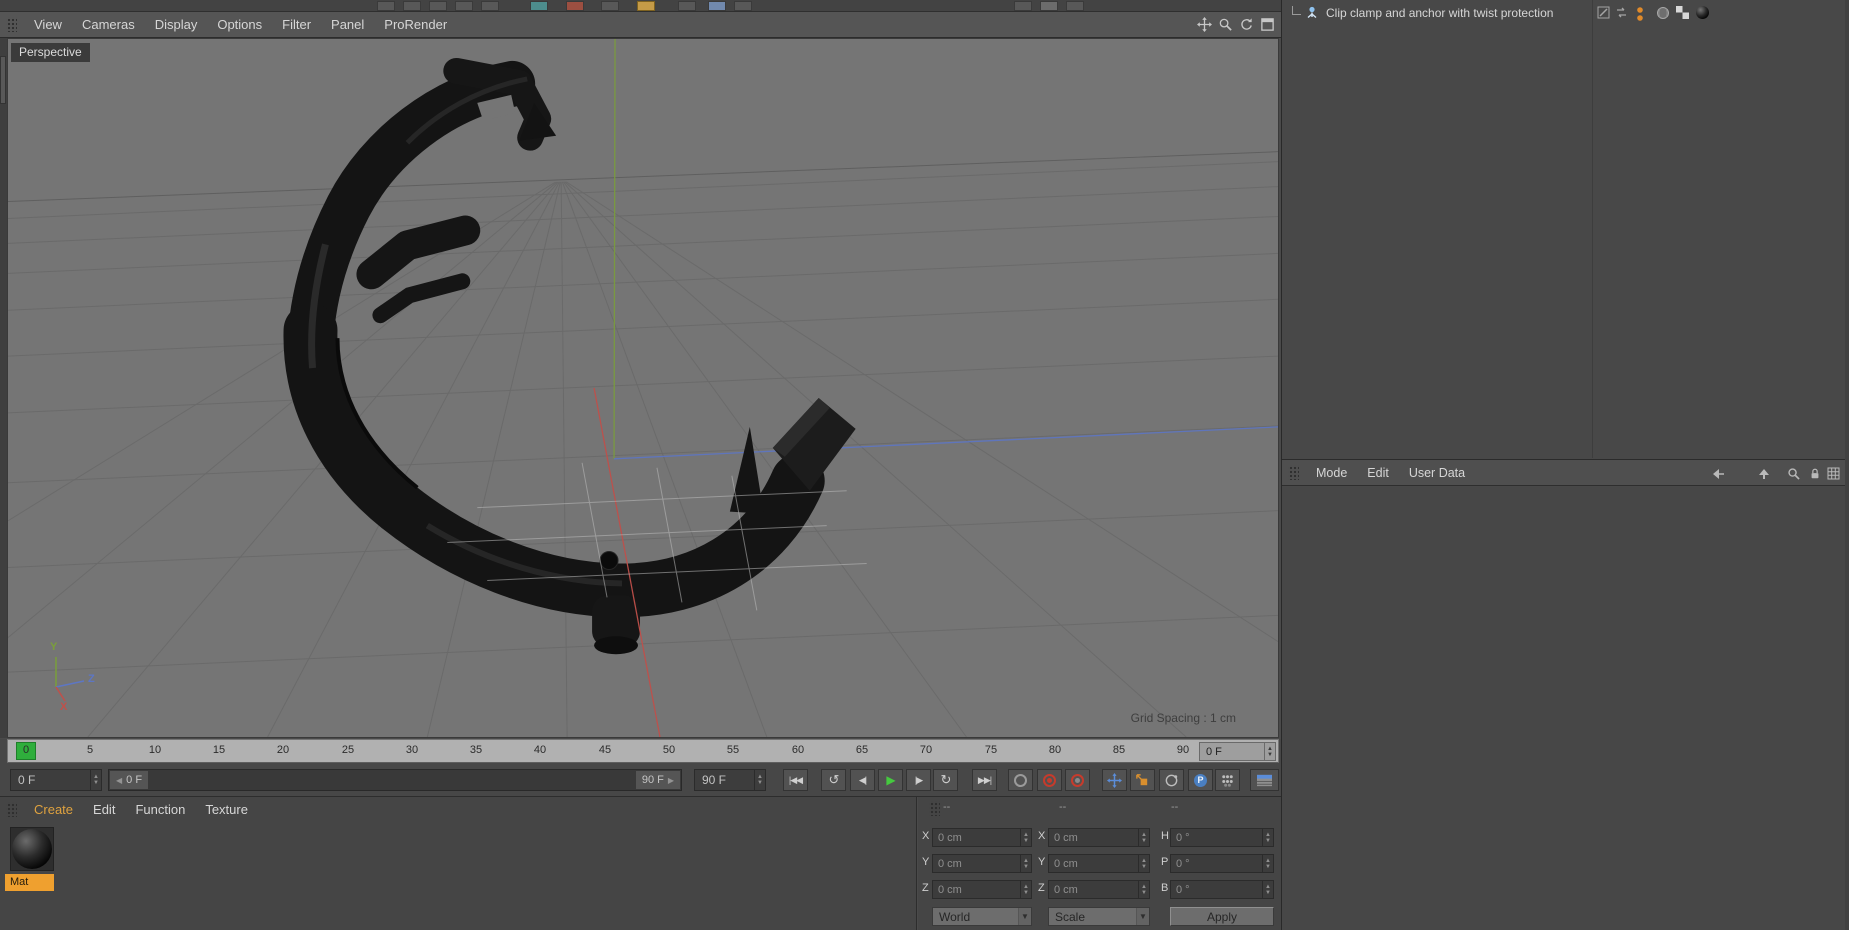  What do you see at coordinates (32, 849) in the screenshot?
I see `material-thumbnail` at bounding box center [32, 849].